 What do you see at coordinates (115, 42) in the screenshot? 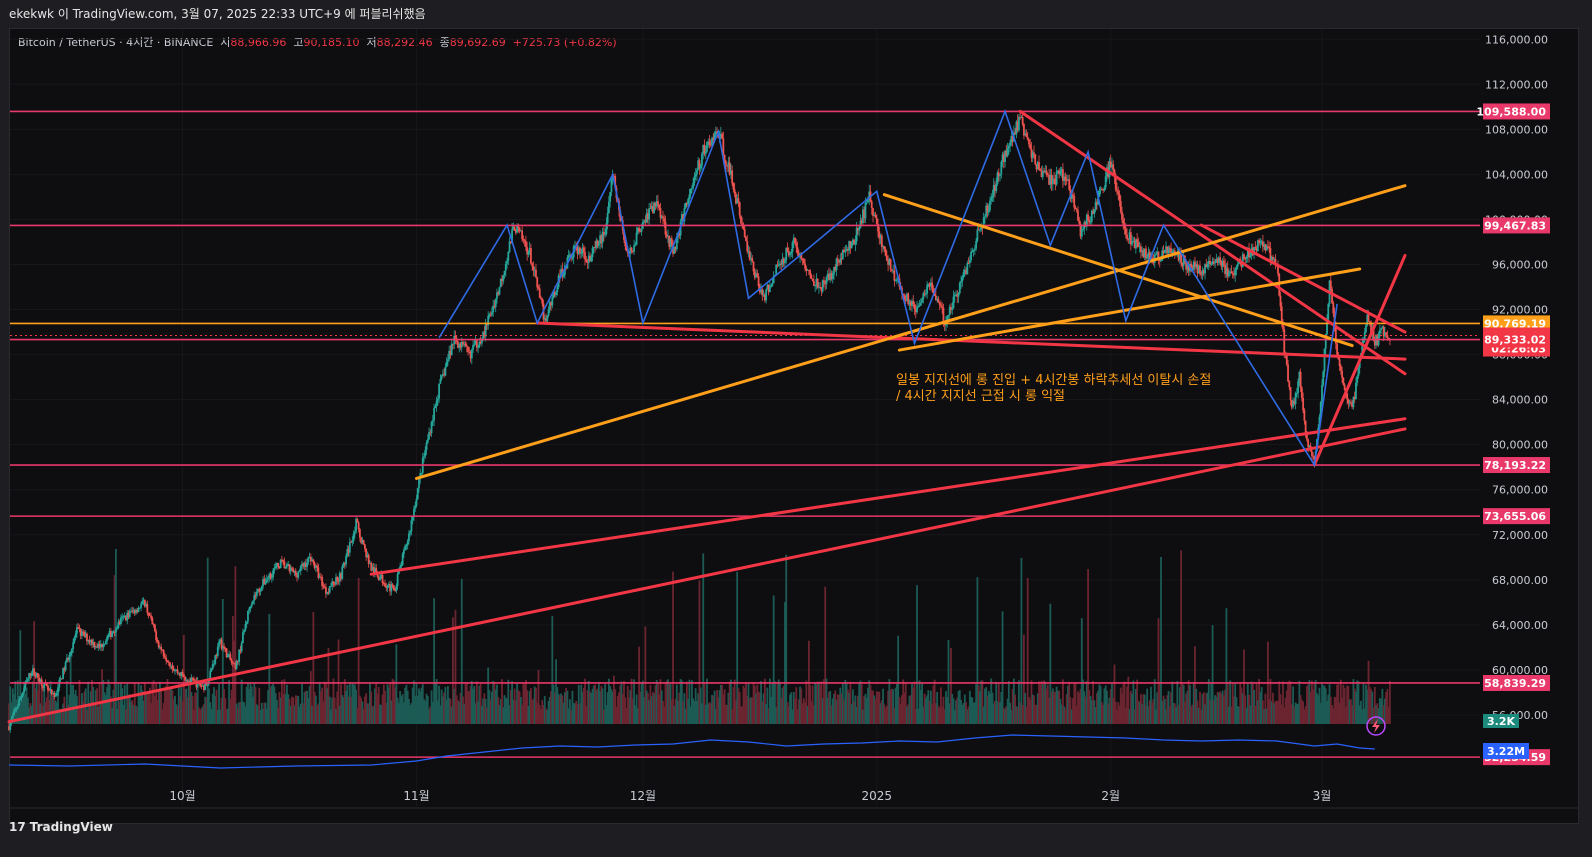
I see `symbol-title: Bitcoin / TetherUS · 4시간 · BINANCE` at bounding box center [115, 42].